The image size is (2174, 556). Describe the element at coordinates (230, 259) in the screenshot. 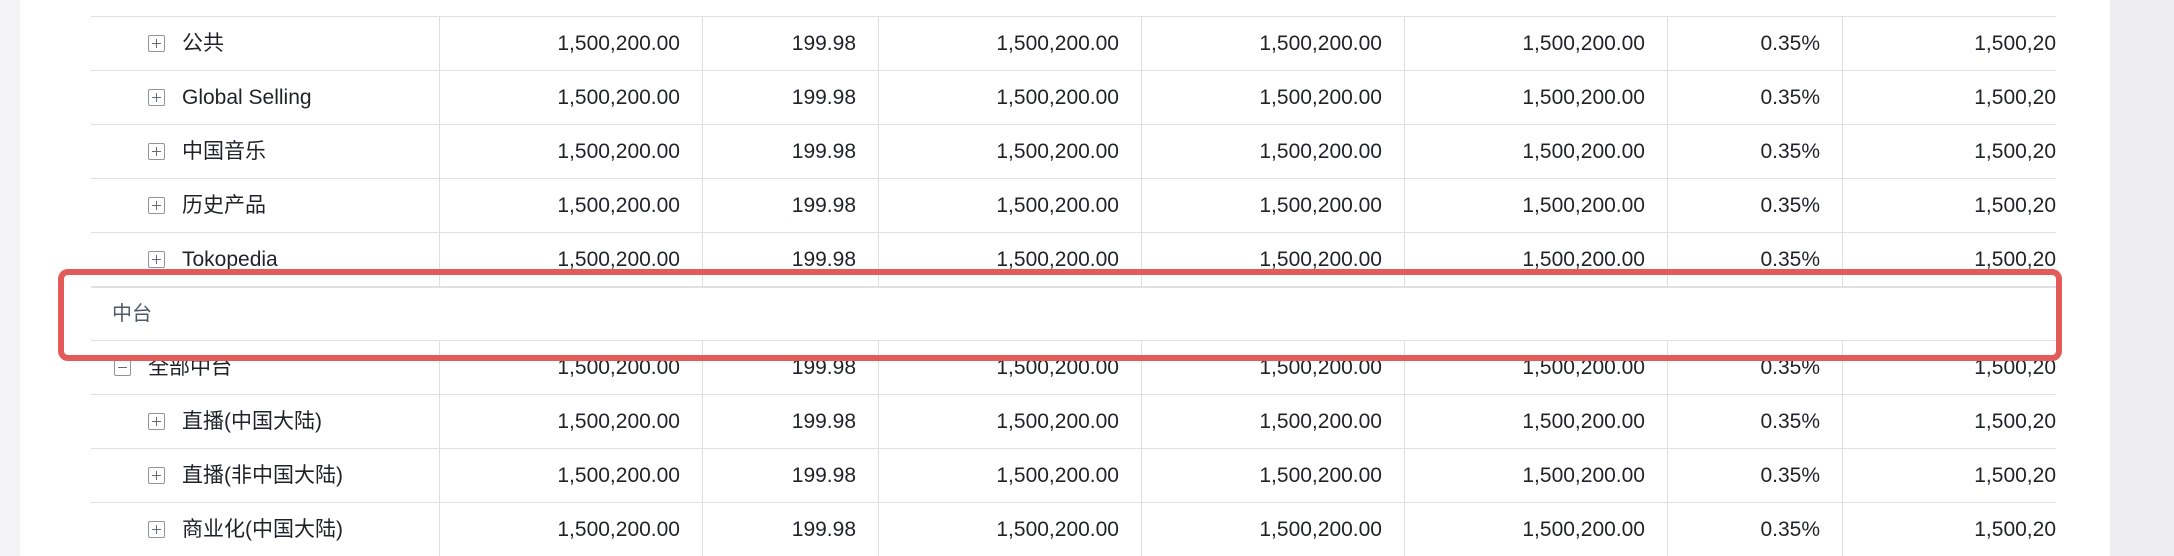

I see `row-name: Tokopedia` at that location.